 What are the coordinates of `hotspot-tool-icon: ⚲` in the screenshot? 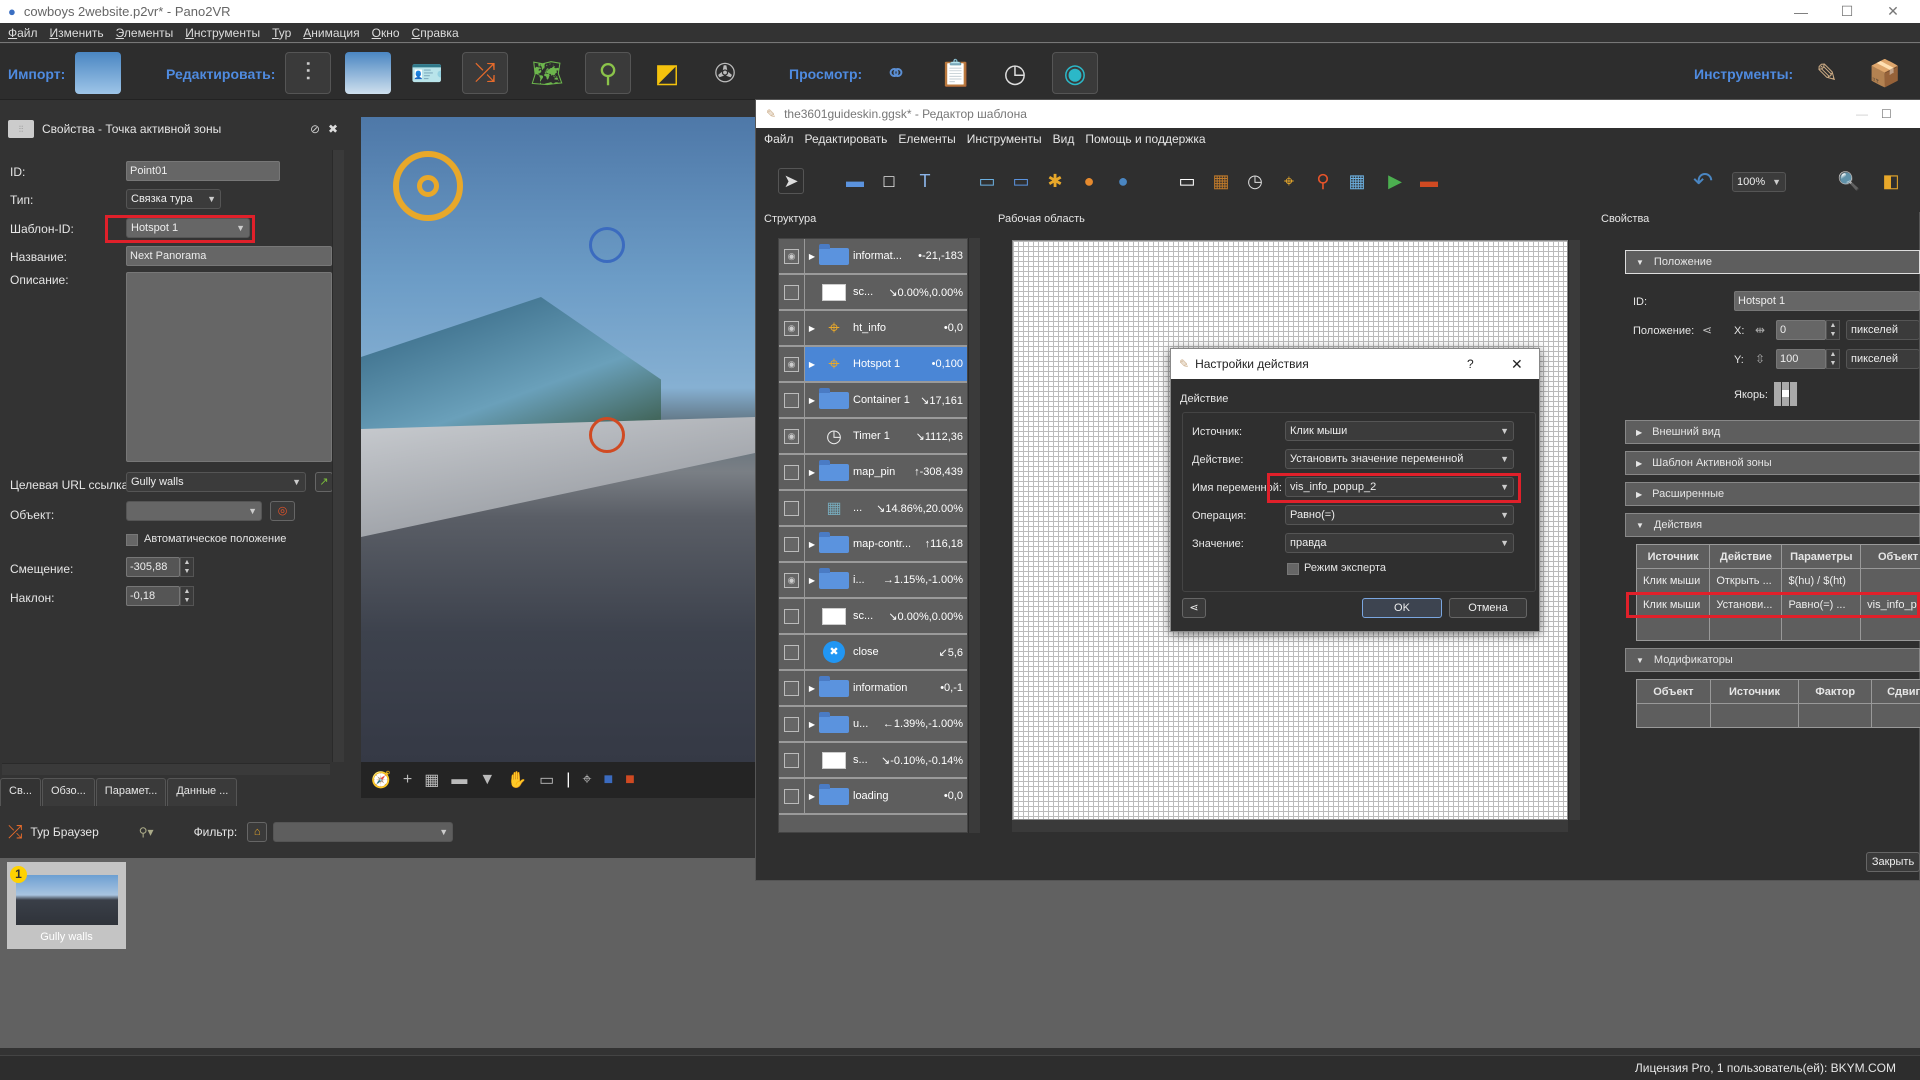 It's located at (608, 73).